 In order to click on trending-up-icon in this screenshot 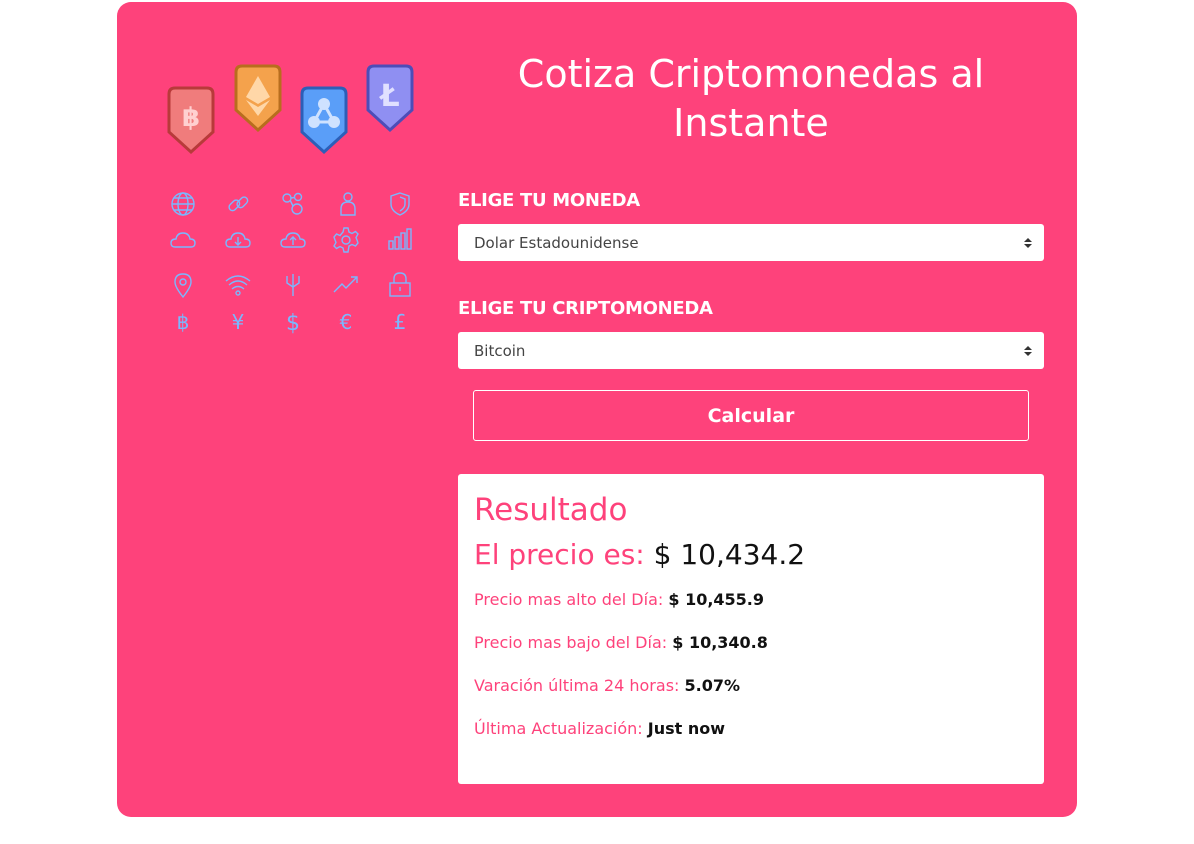, I will do `click(345, 284)`.